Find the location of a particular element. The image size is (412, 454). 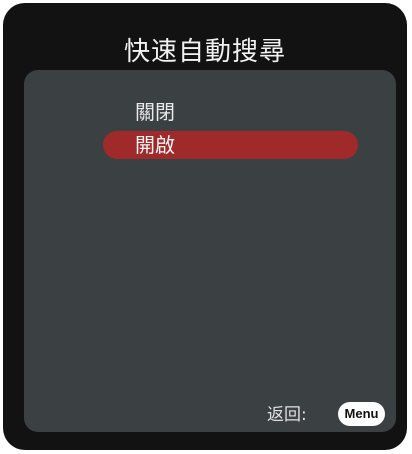

option-on: 開啟 is located at coordinates (155, 145).